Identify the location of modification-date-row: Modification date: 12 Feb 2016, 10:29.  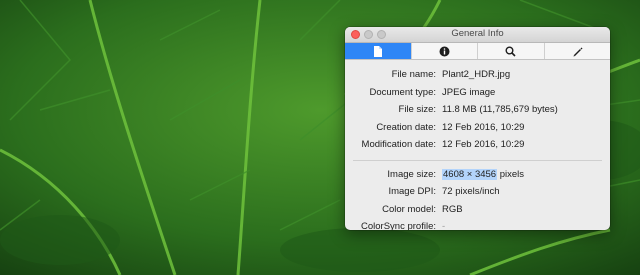
(477, 145).